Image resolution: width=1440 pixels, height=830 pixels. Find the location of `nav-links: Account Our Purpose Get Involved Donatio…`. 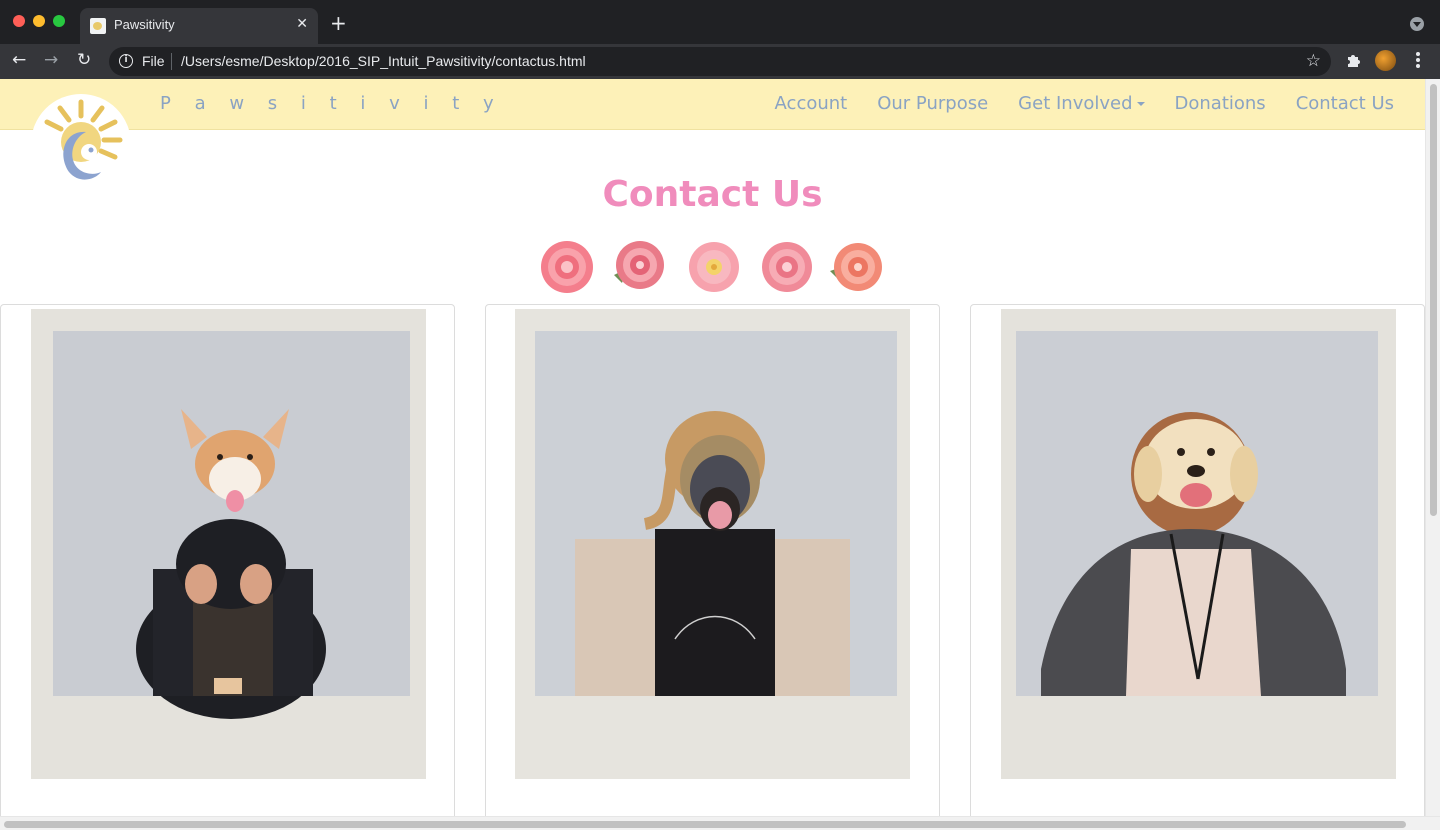

nav-links: Account Our Purpose Get Involved Donatio… is located at coordinates (1084, 103).